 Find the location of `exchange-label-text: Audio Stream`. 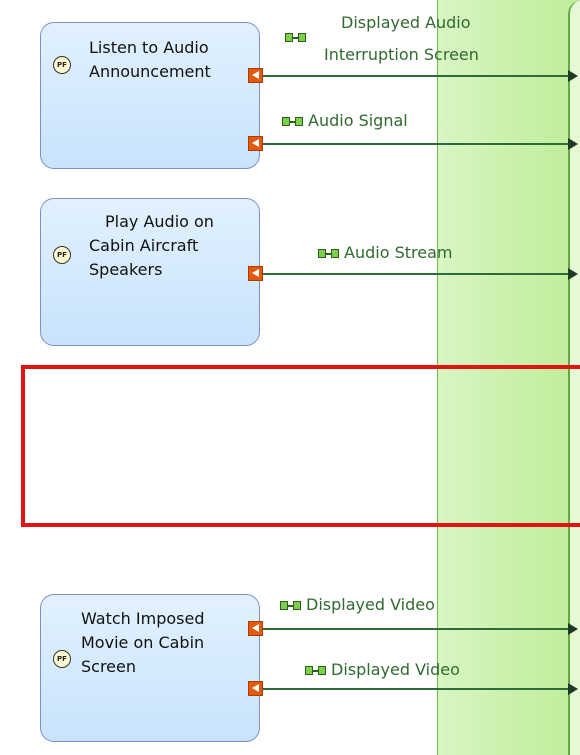

exchange-label-text: Audio Stream is located at coordinates (398, 252).